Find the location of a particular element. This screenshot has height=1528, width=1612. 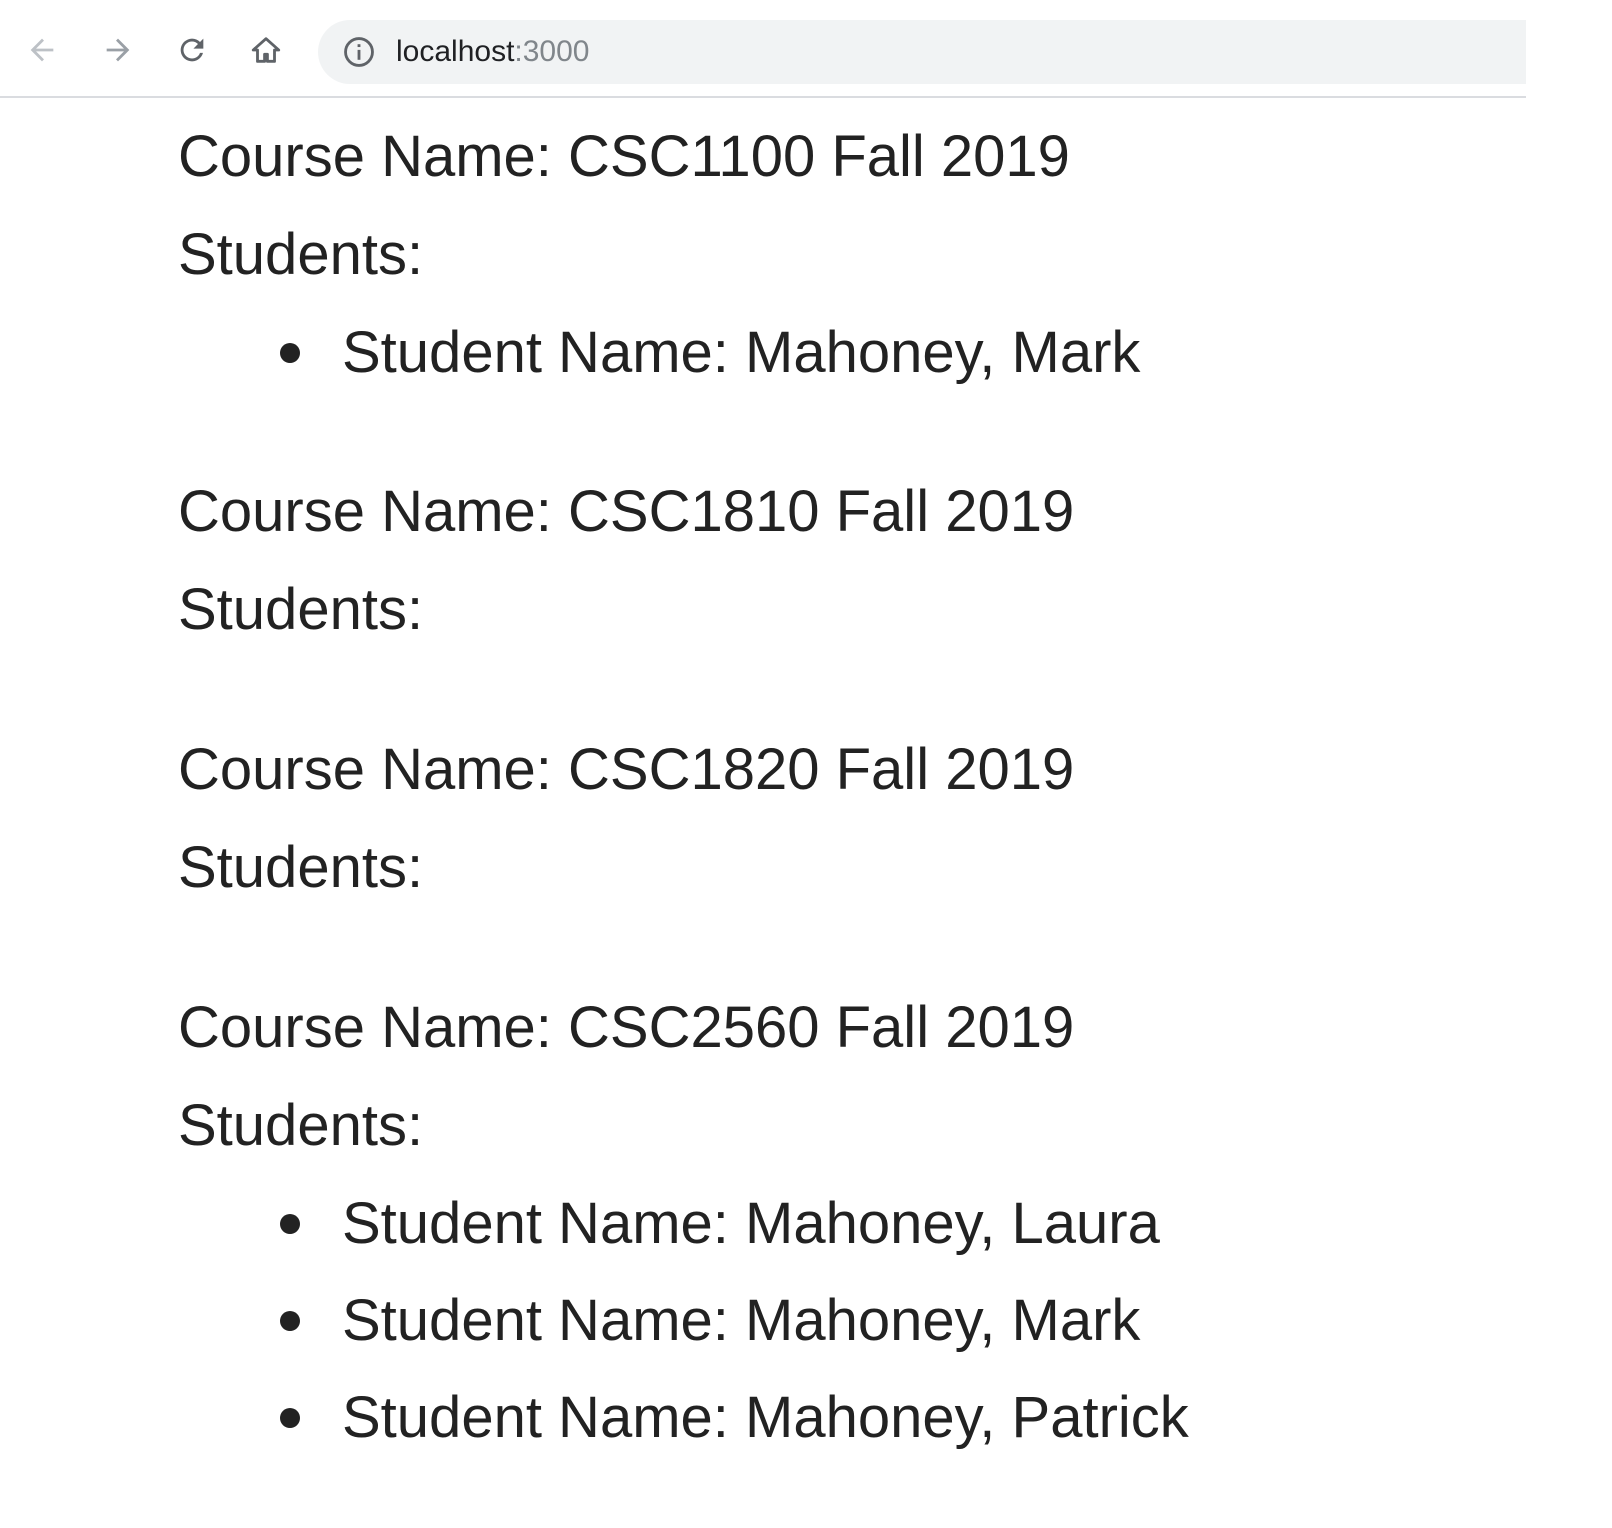

course-name: Course Name: CSC1100 Fall 2019 is located at coordinates (624, 156).